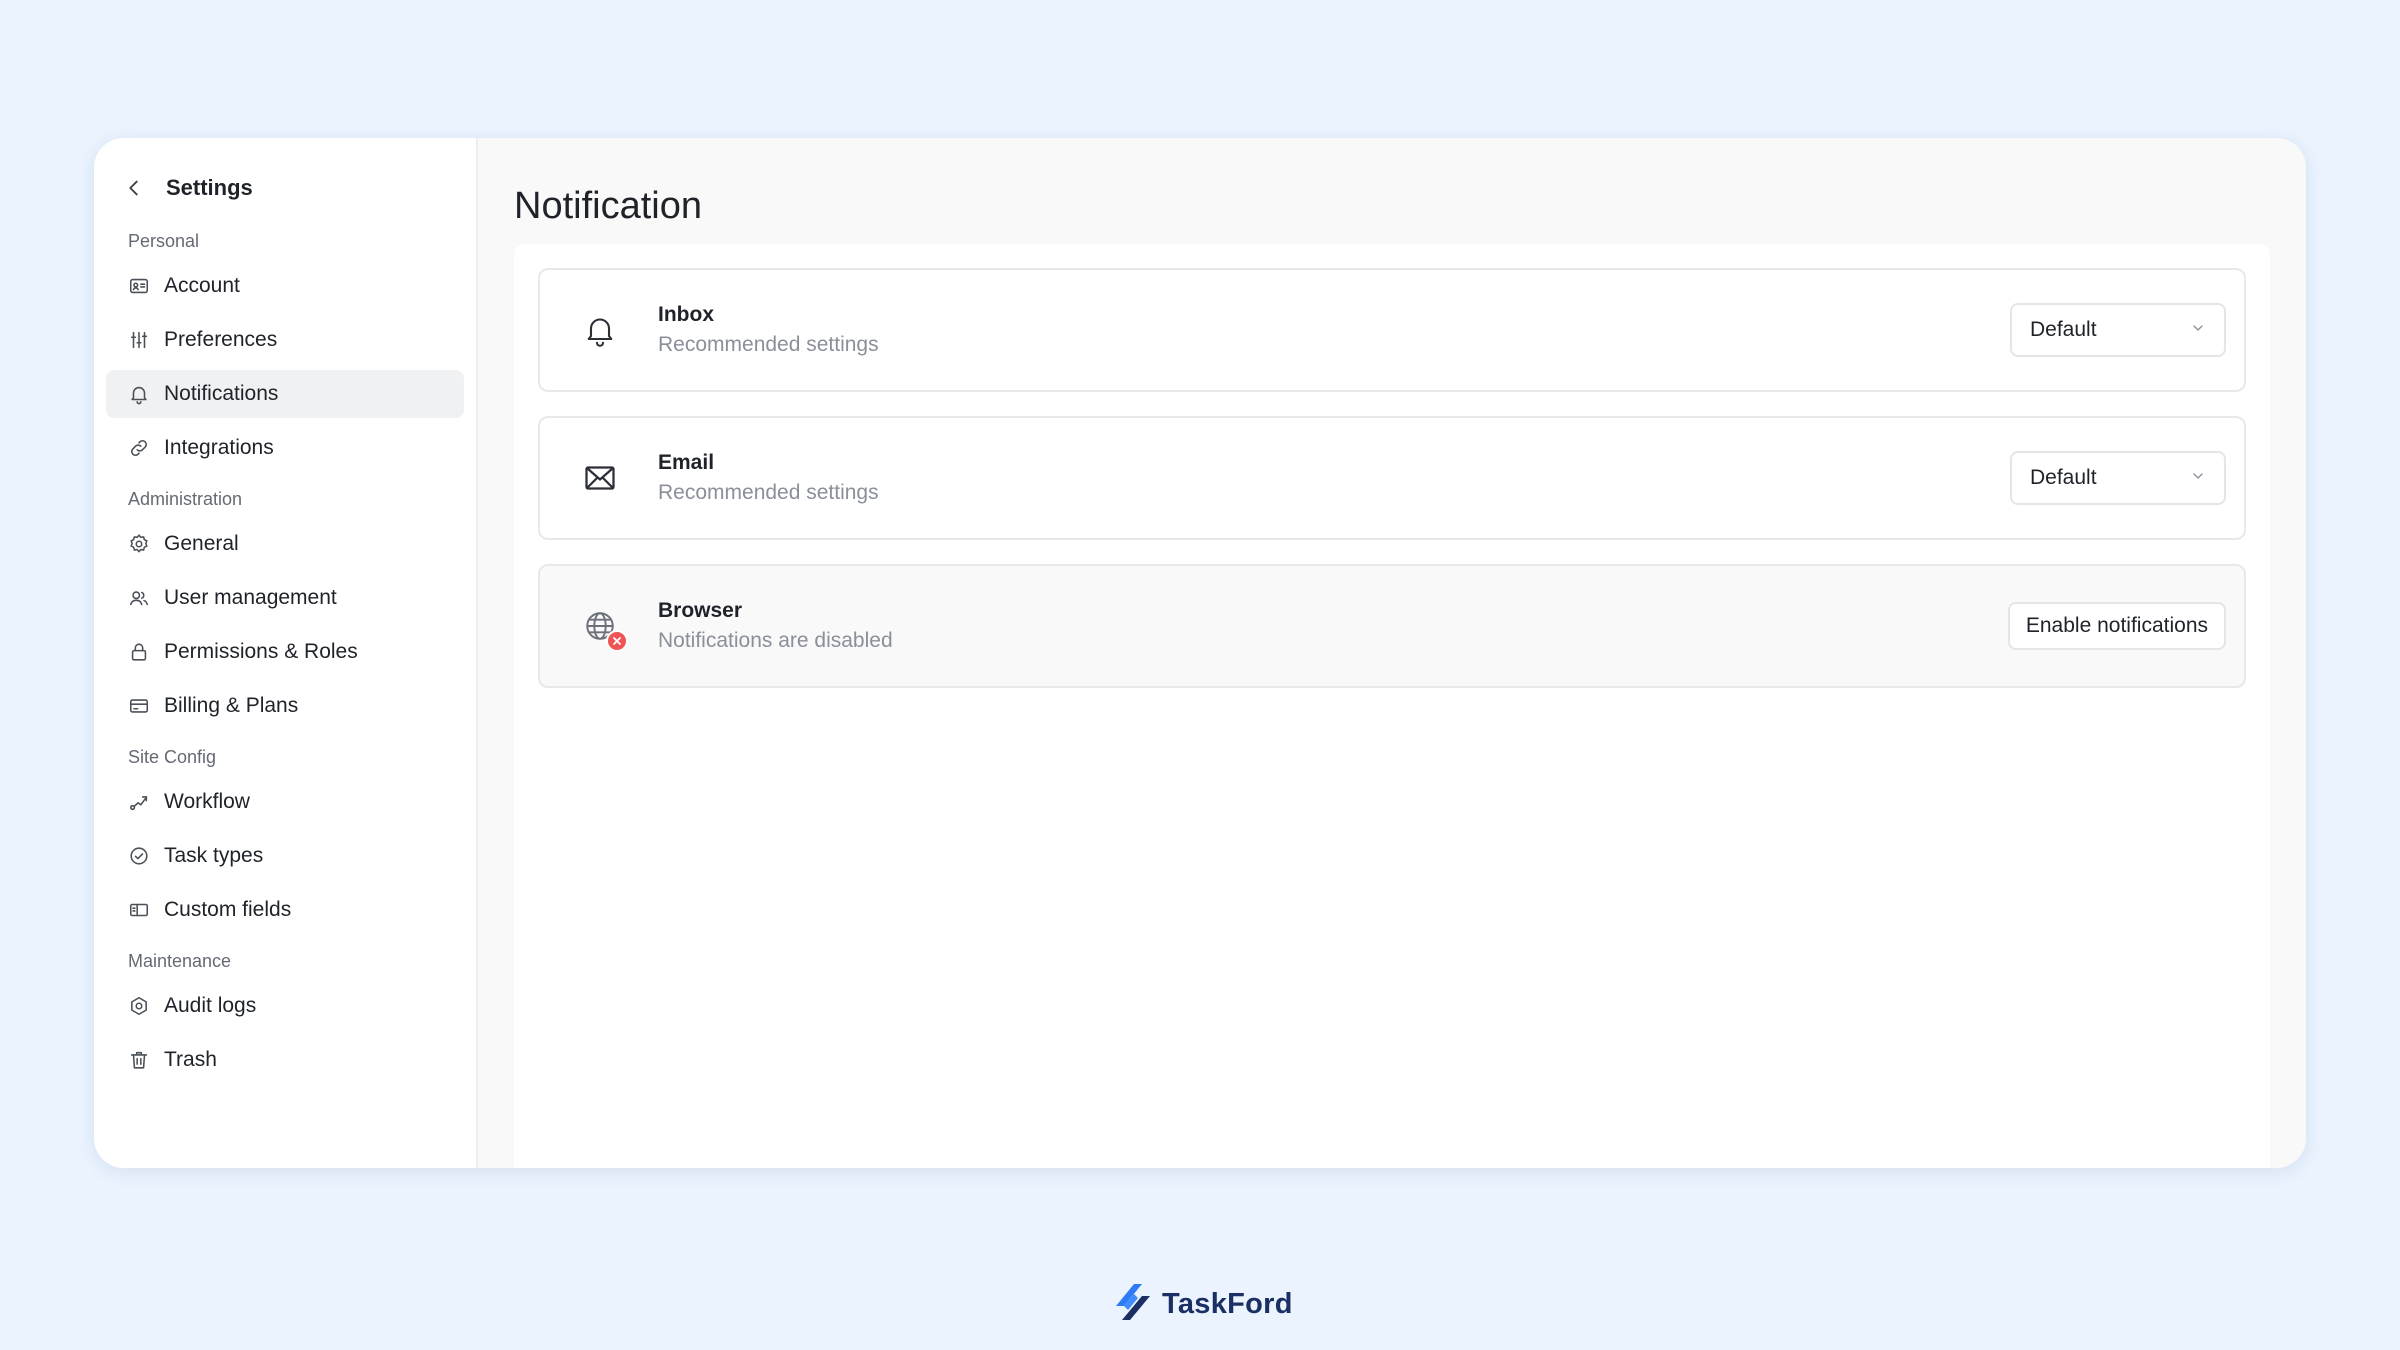 The image size is (2400, 1350). What do you see at coordinates (231, 705) in the screenshot?
I see `sidebar-item-label: Billing & Plans` at bounding box center [231, 705].